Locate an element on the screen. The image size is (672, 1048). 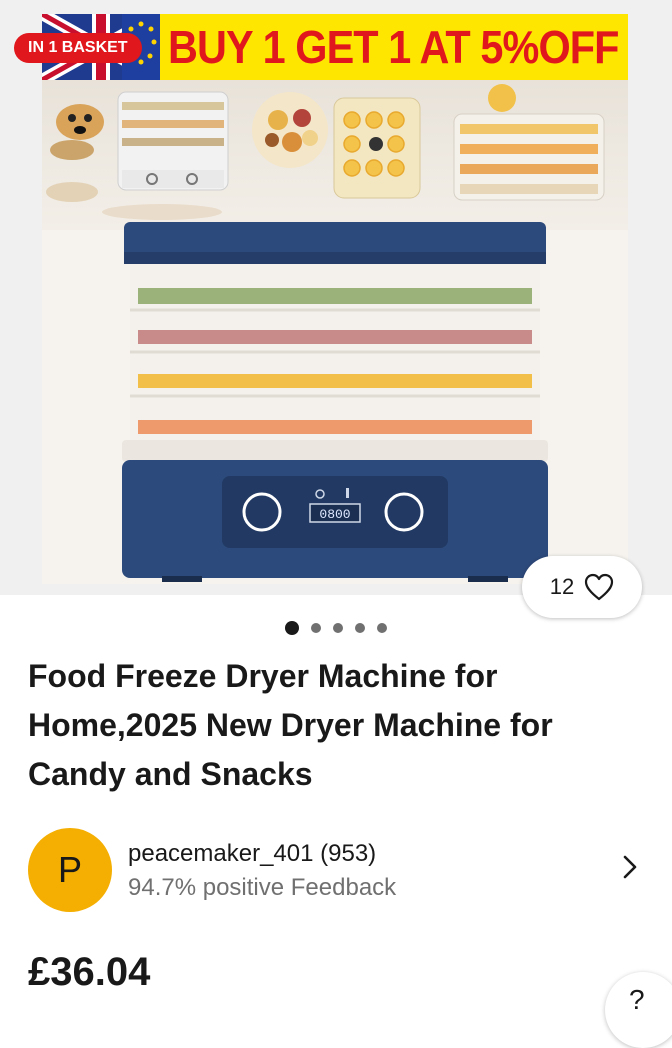
image-pagination is located at coordinates (336, 628).